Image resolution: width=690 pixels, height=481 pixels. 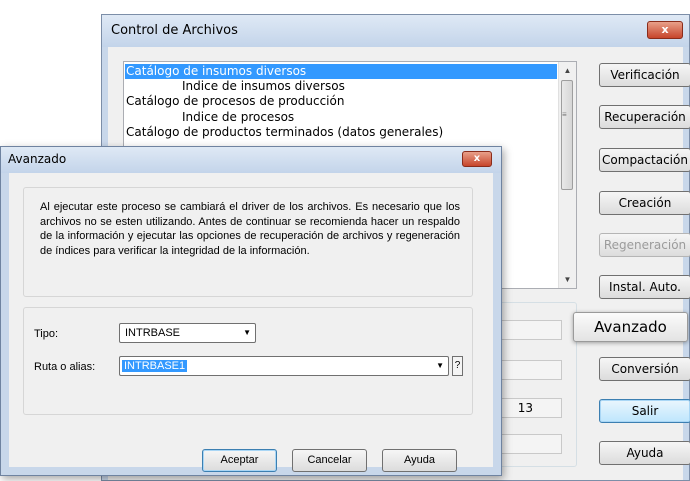 I want to click on scroll-up-icon: ▲, so click(x=567, y=70).